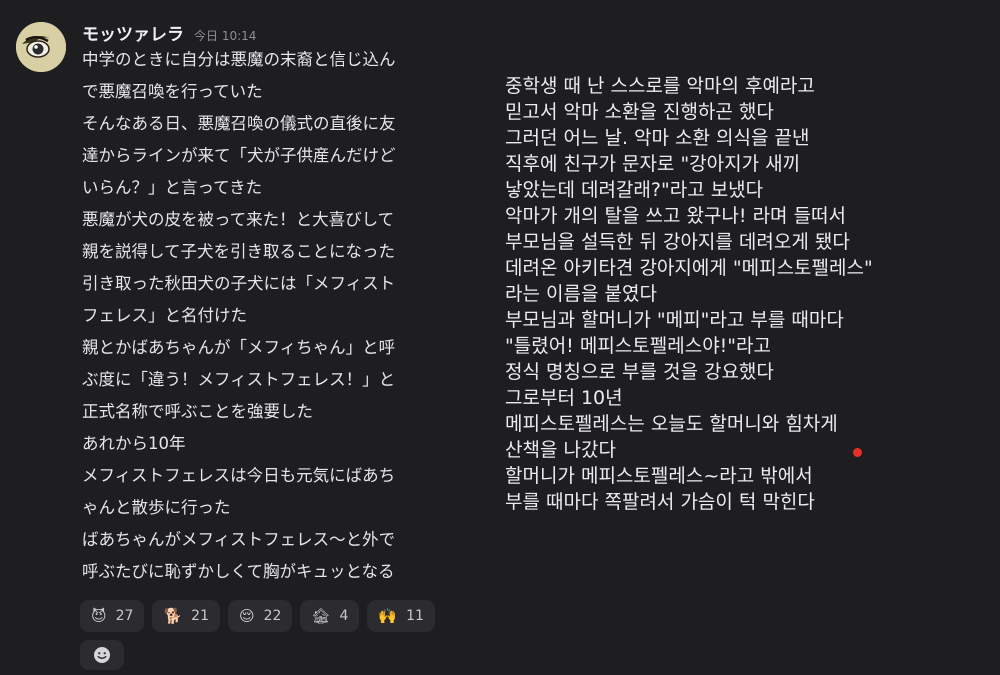 This screenshot has width=1000, height=675. I want to click on reaction-house: 🏚 4, so click(330, 616).